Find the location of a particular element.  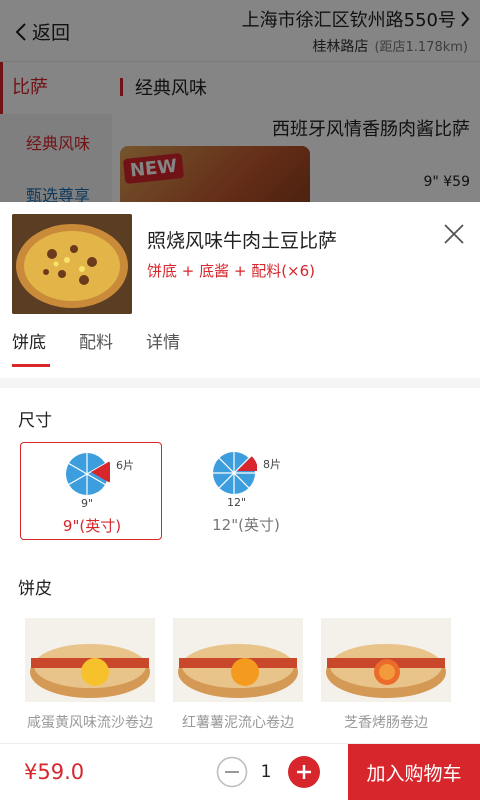

crust-option-sausage: 芝香烤肠卷边 is located at coordinates (386, 675).